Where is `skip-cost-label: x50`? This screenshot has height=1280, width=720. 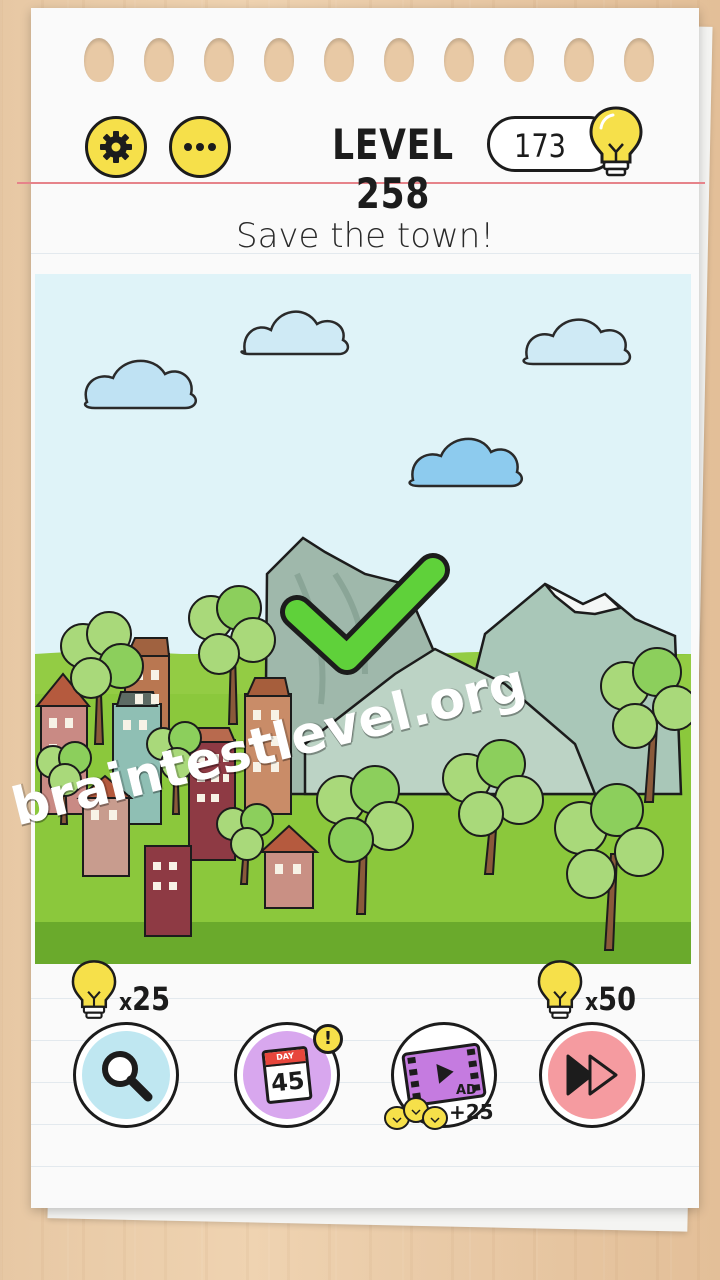
skip-cost-label: x50 is located at coordinates (611, 999).